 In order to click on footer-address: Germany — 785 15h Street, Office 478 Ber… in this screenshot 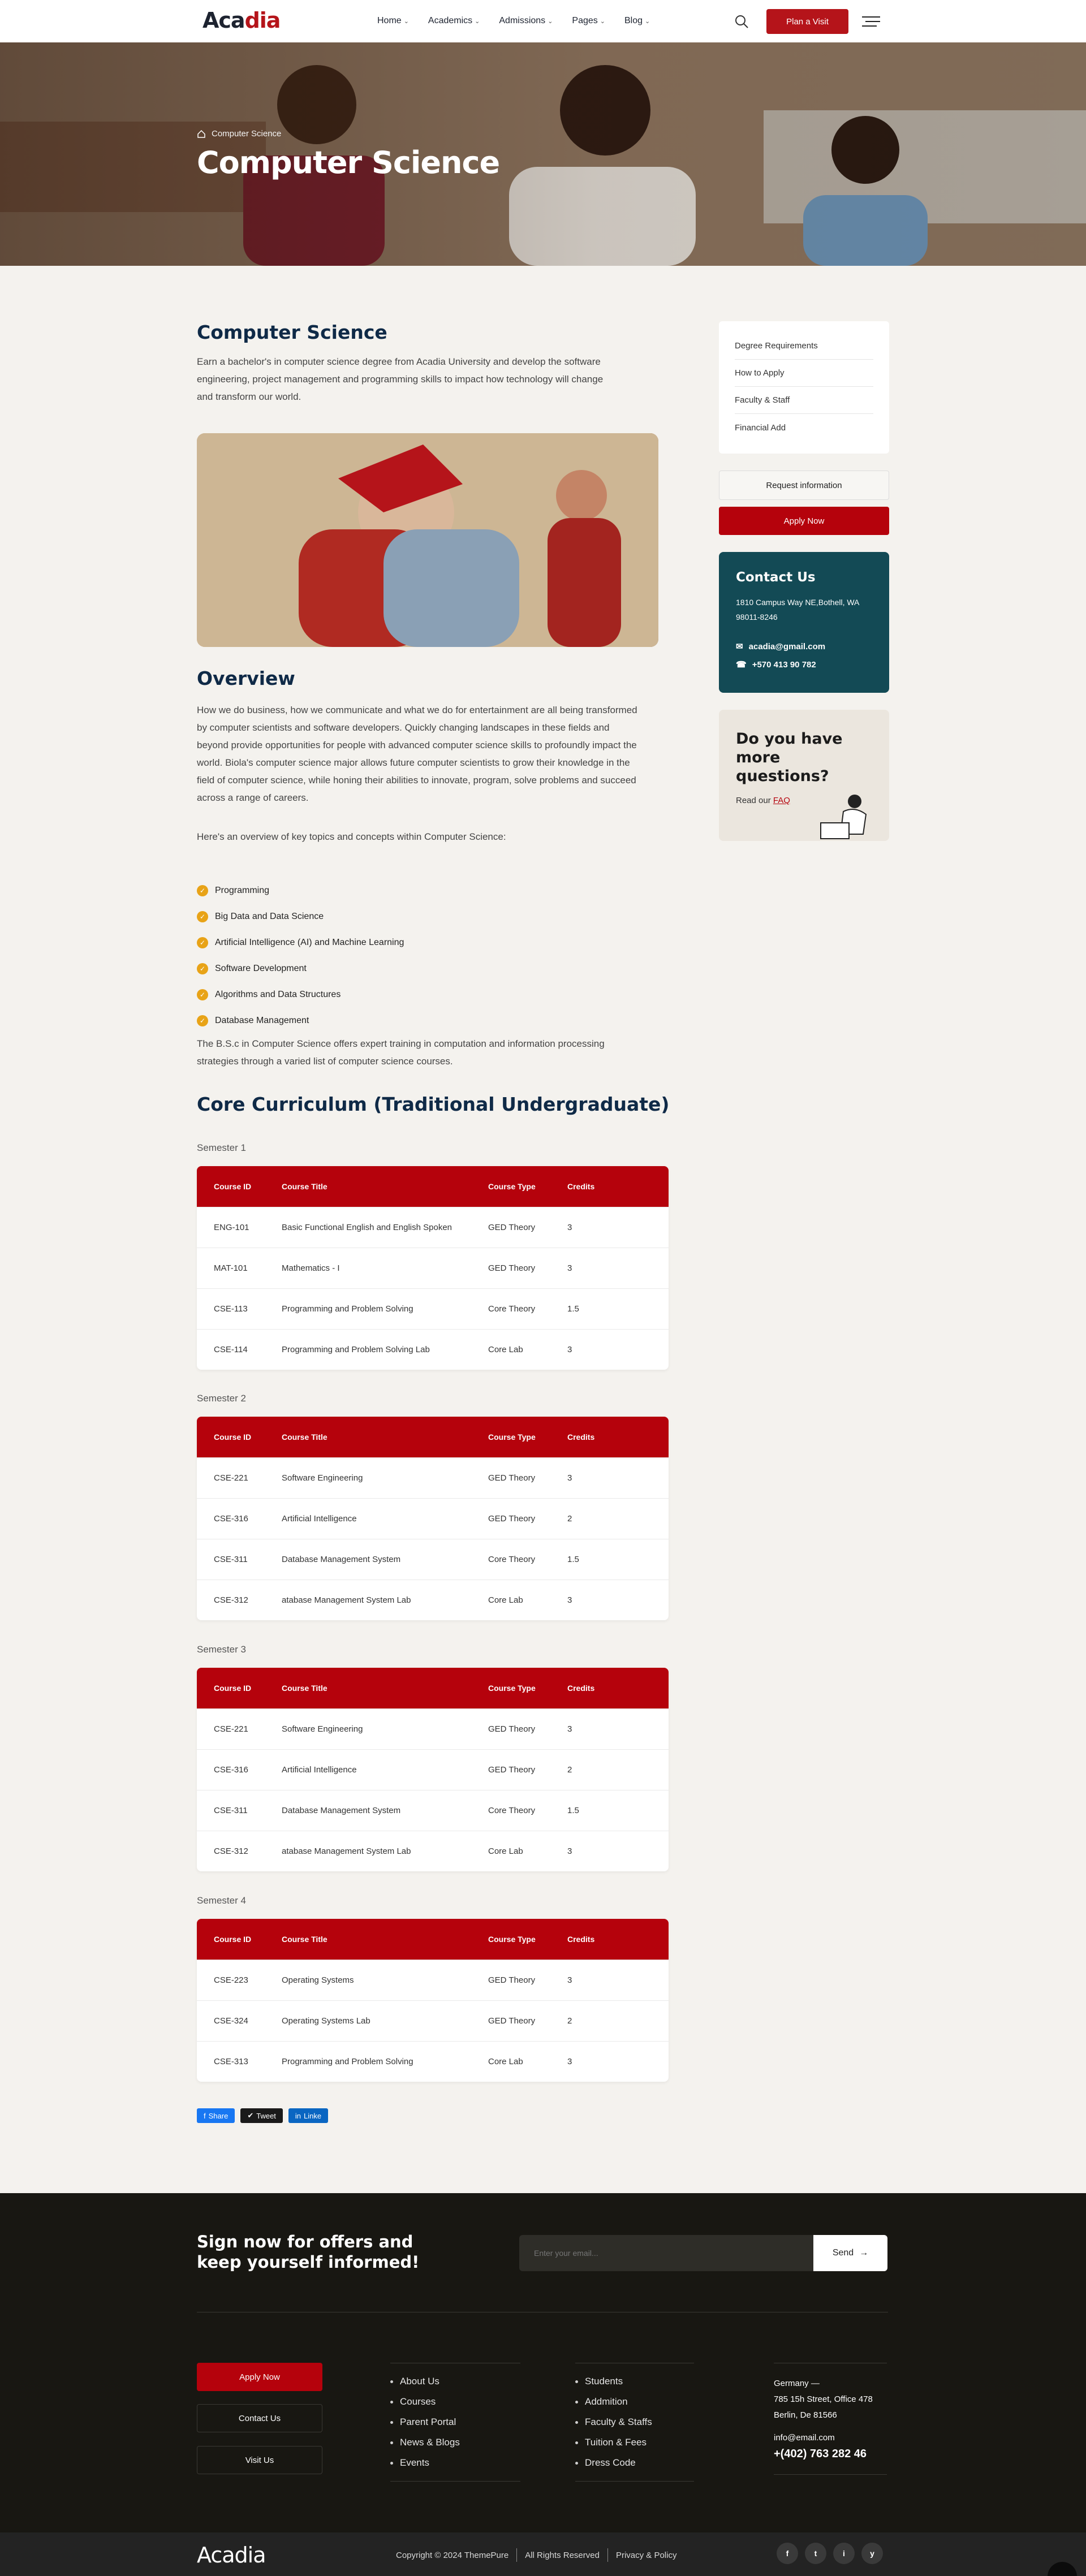, I will do `click(831, 2419)`.